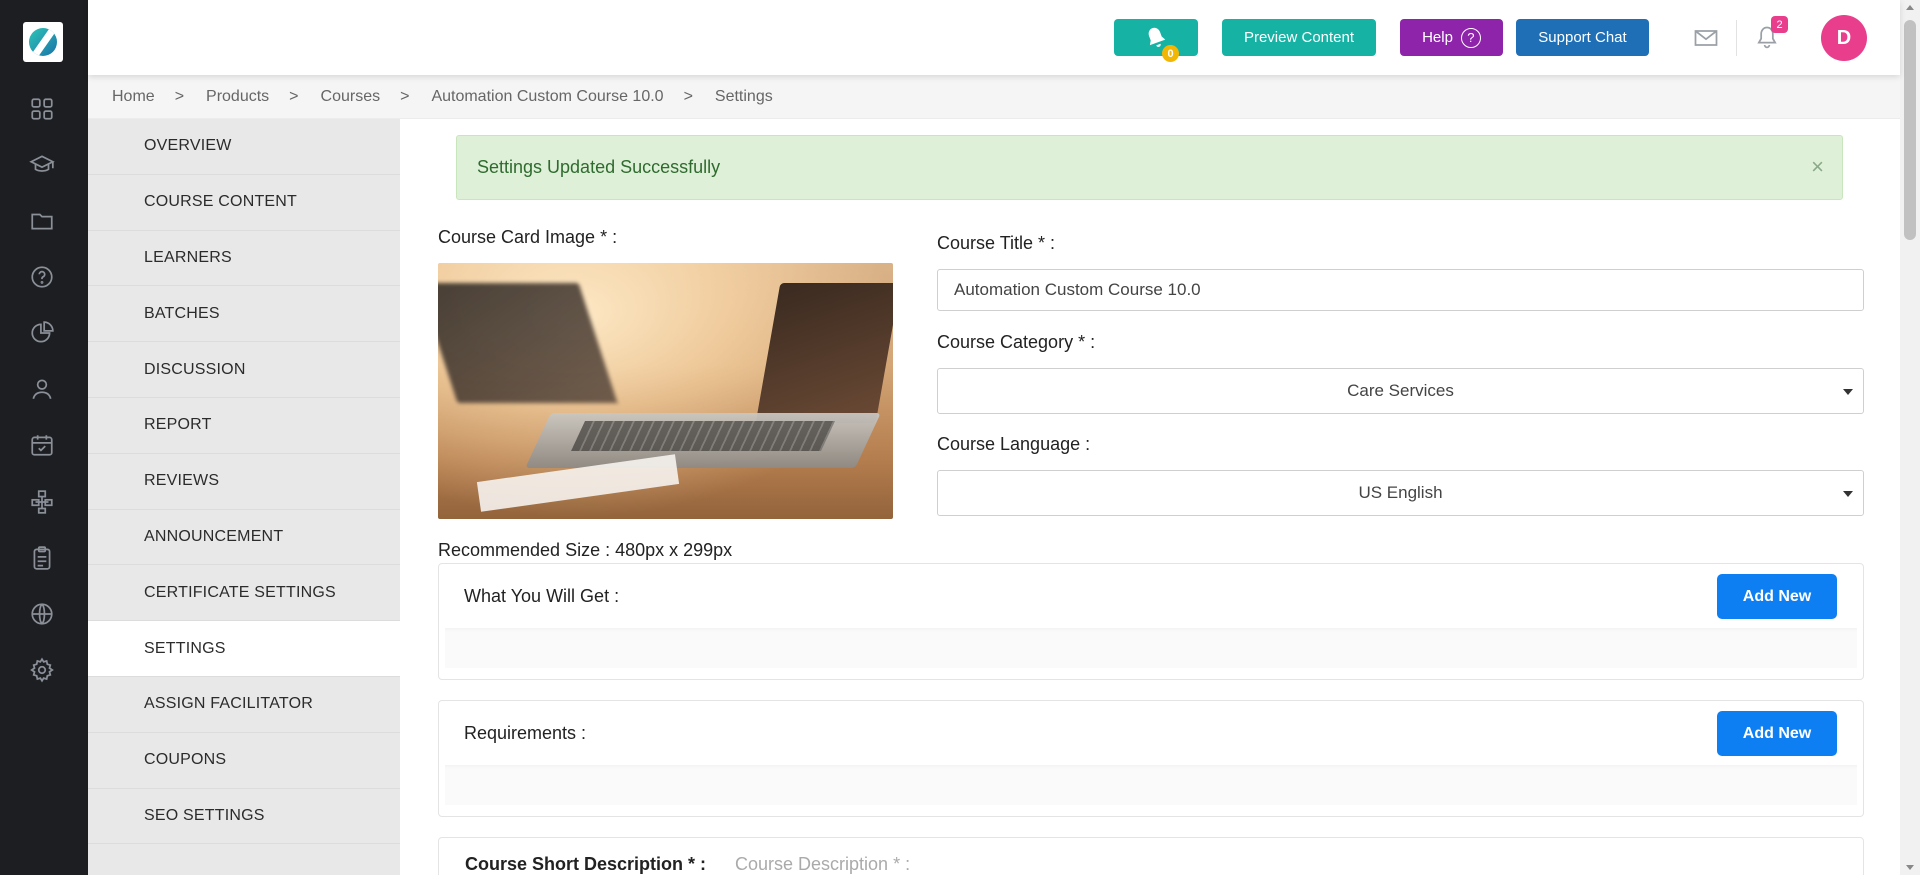 This screenshot has height=875, width=1920. Describe the element at coordinates (743, 96) in the screenshot. I see `breadcrumb-settings: Settings` at that location.